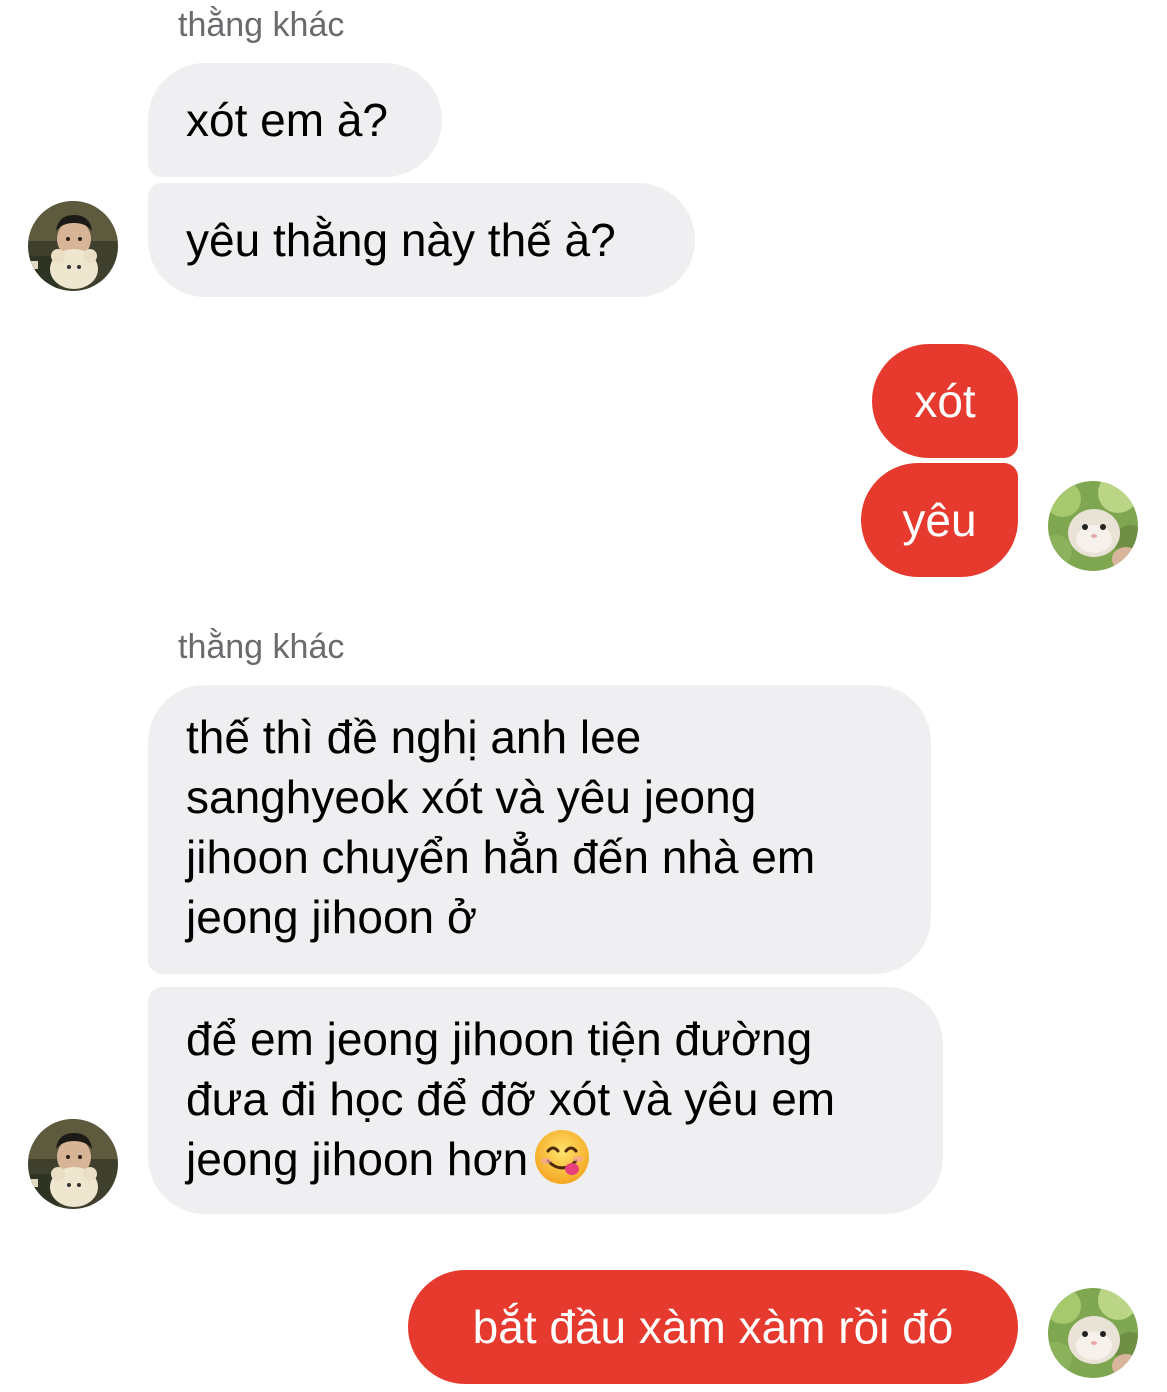  Describe the element at coordinates (499, 1039) in the screenshot. I see `message-line: để em jeong jihoon tiện đường` at that location.